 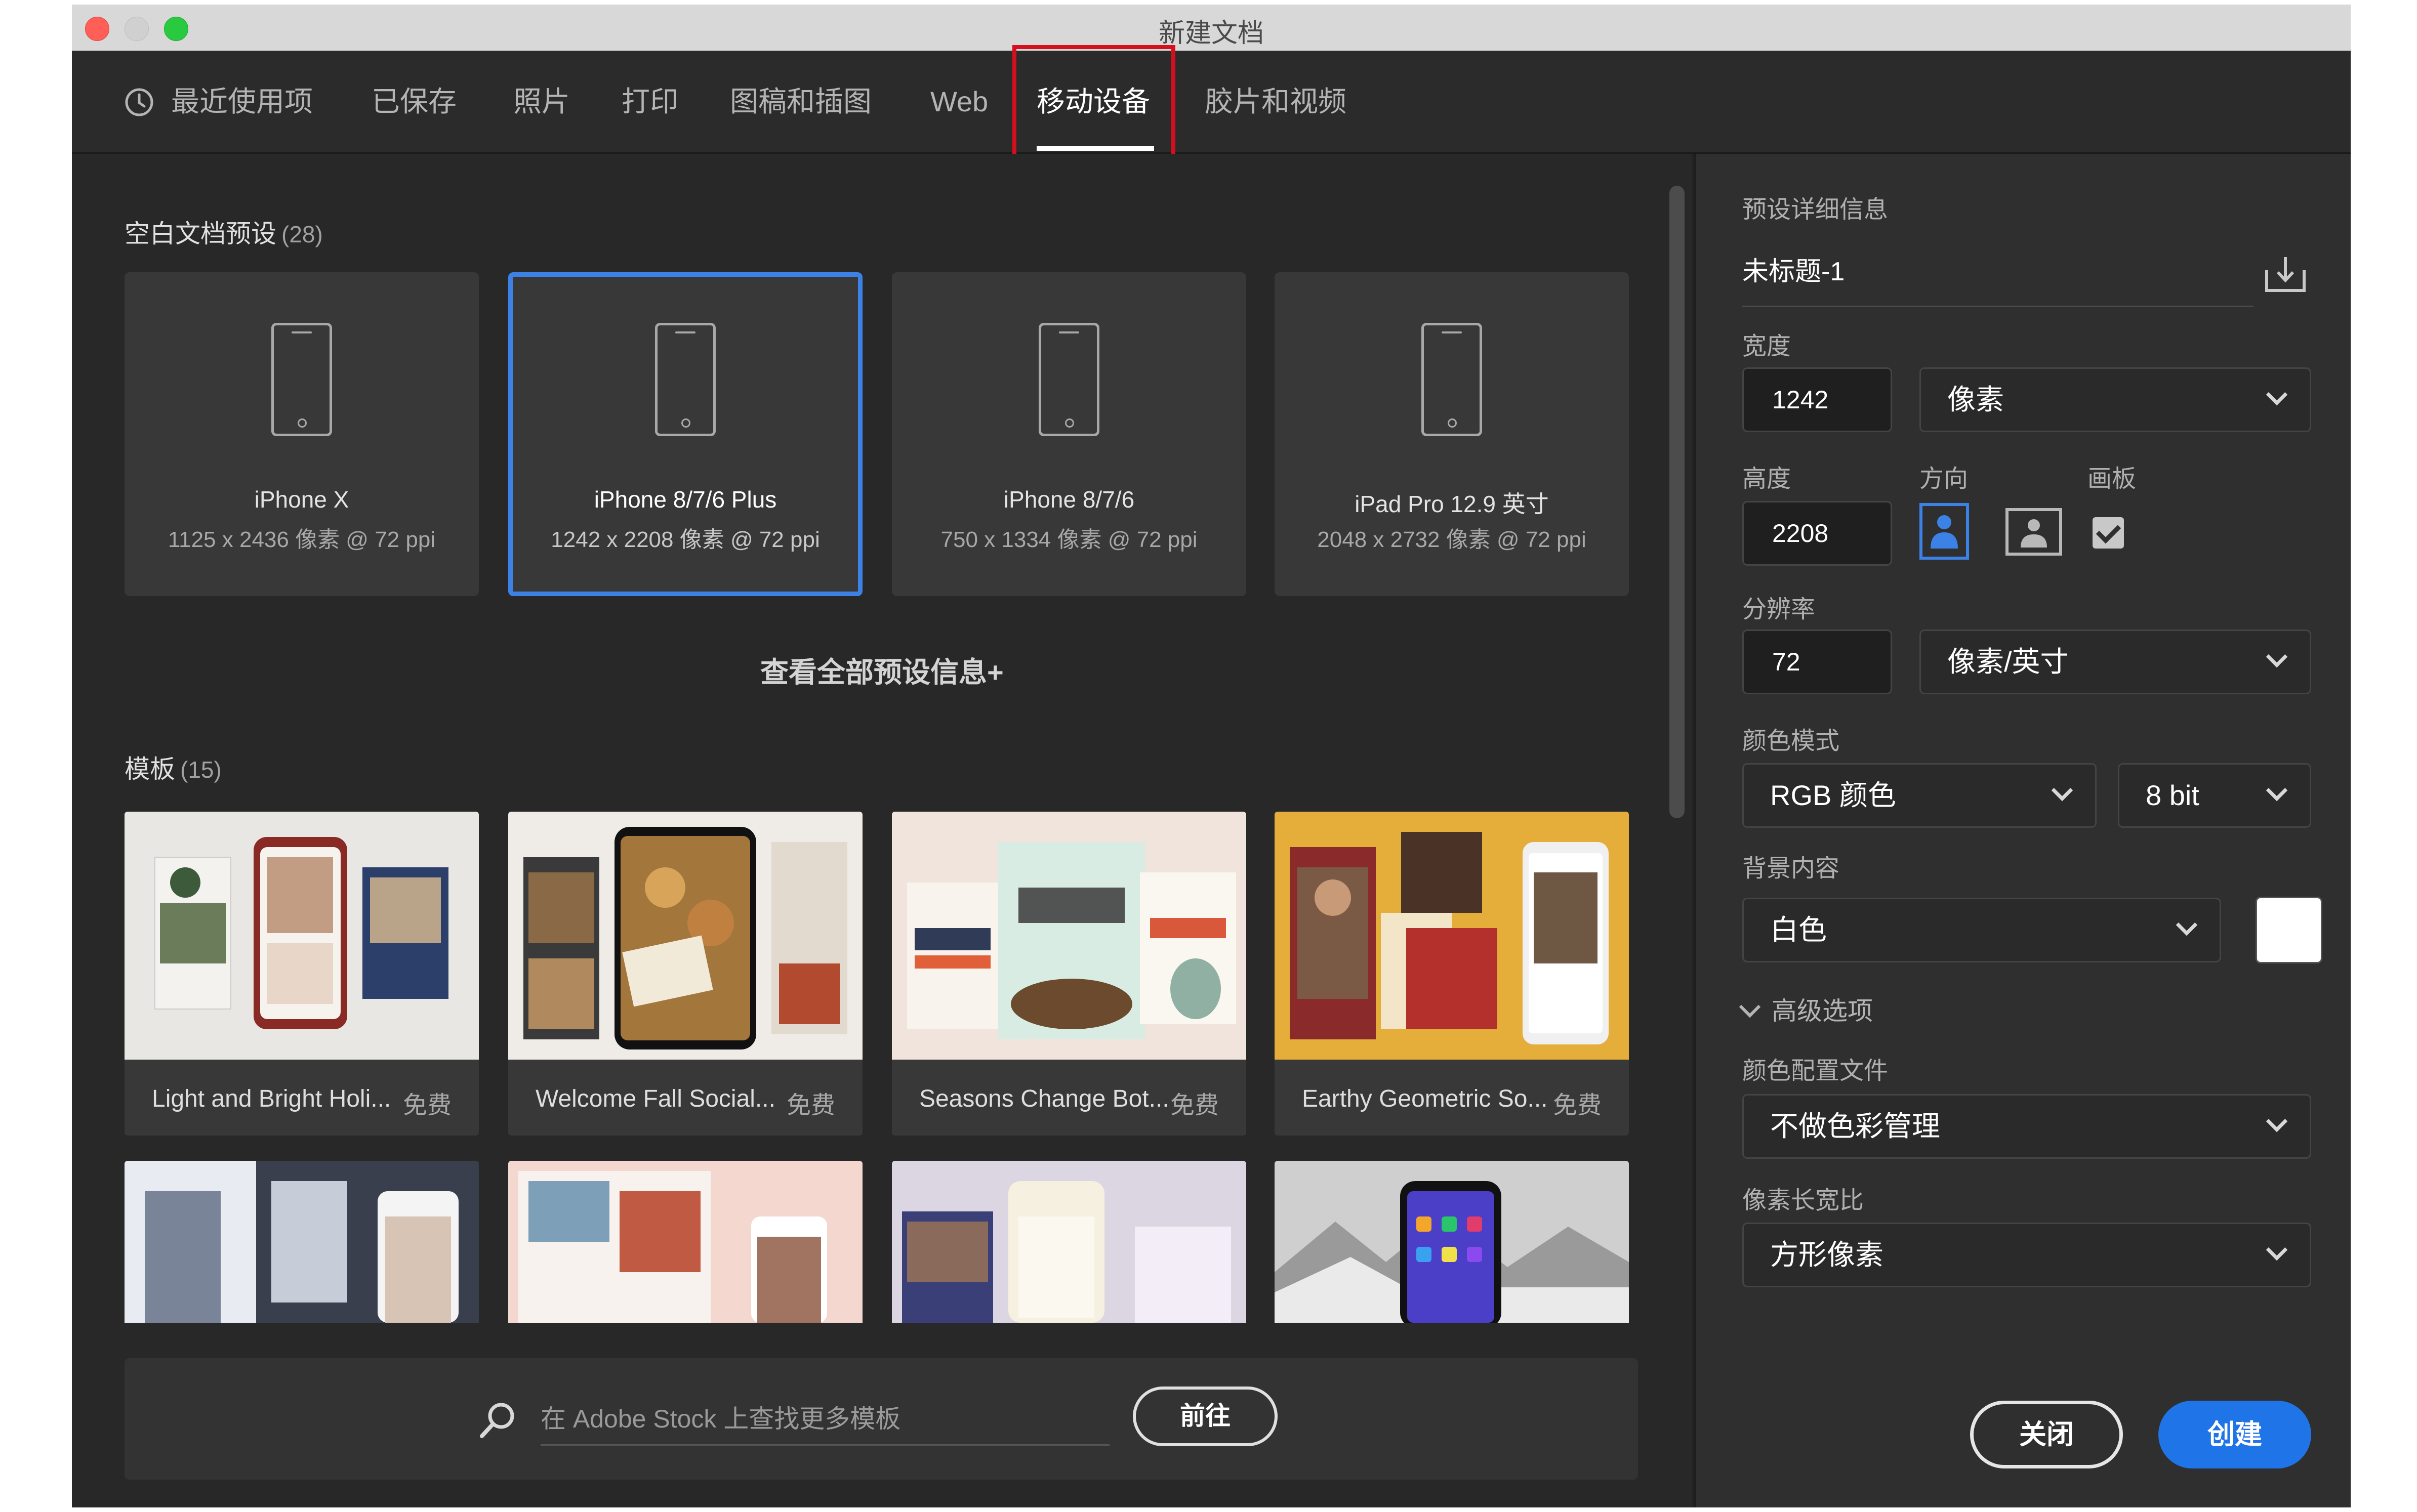 What do you see at coordinates (1211, 33) in the screenshot?
I see `window-title: 新建文档` at bounding box center [1211, 33].